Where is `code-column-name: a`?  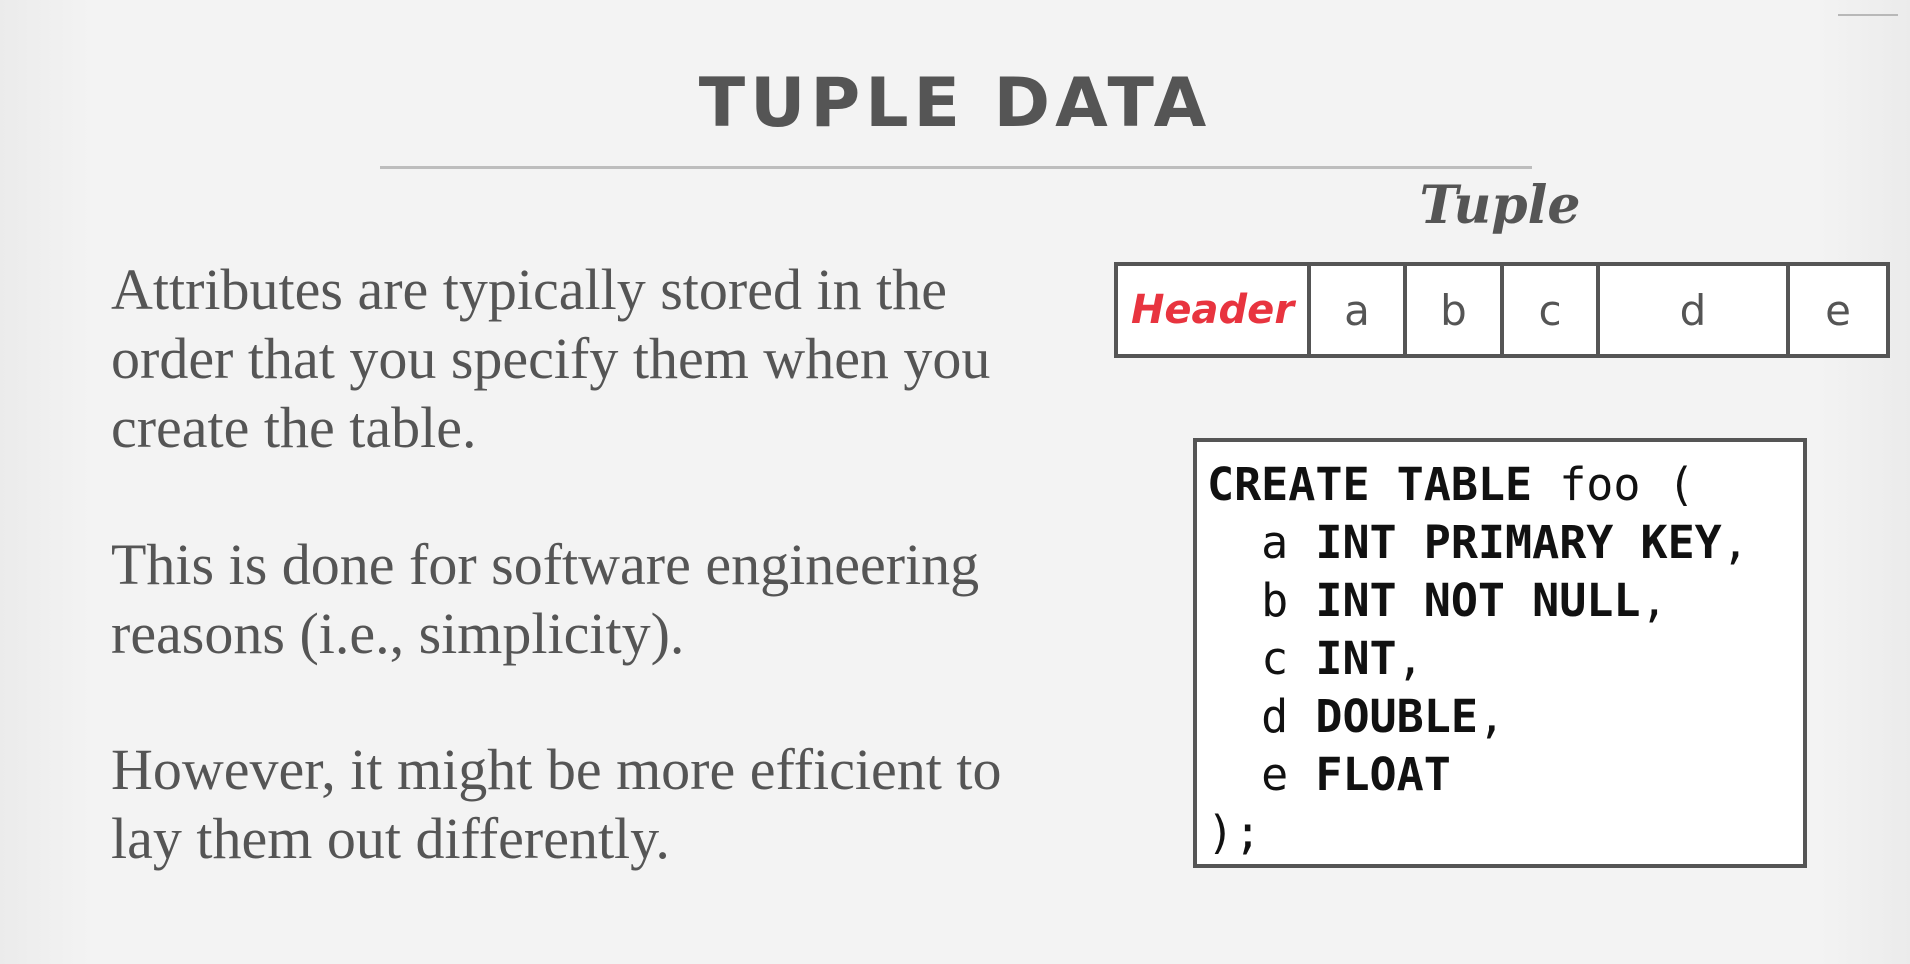 code-column-name: a is located at coordinates (1261, 542).